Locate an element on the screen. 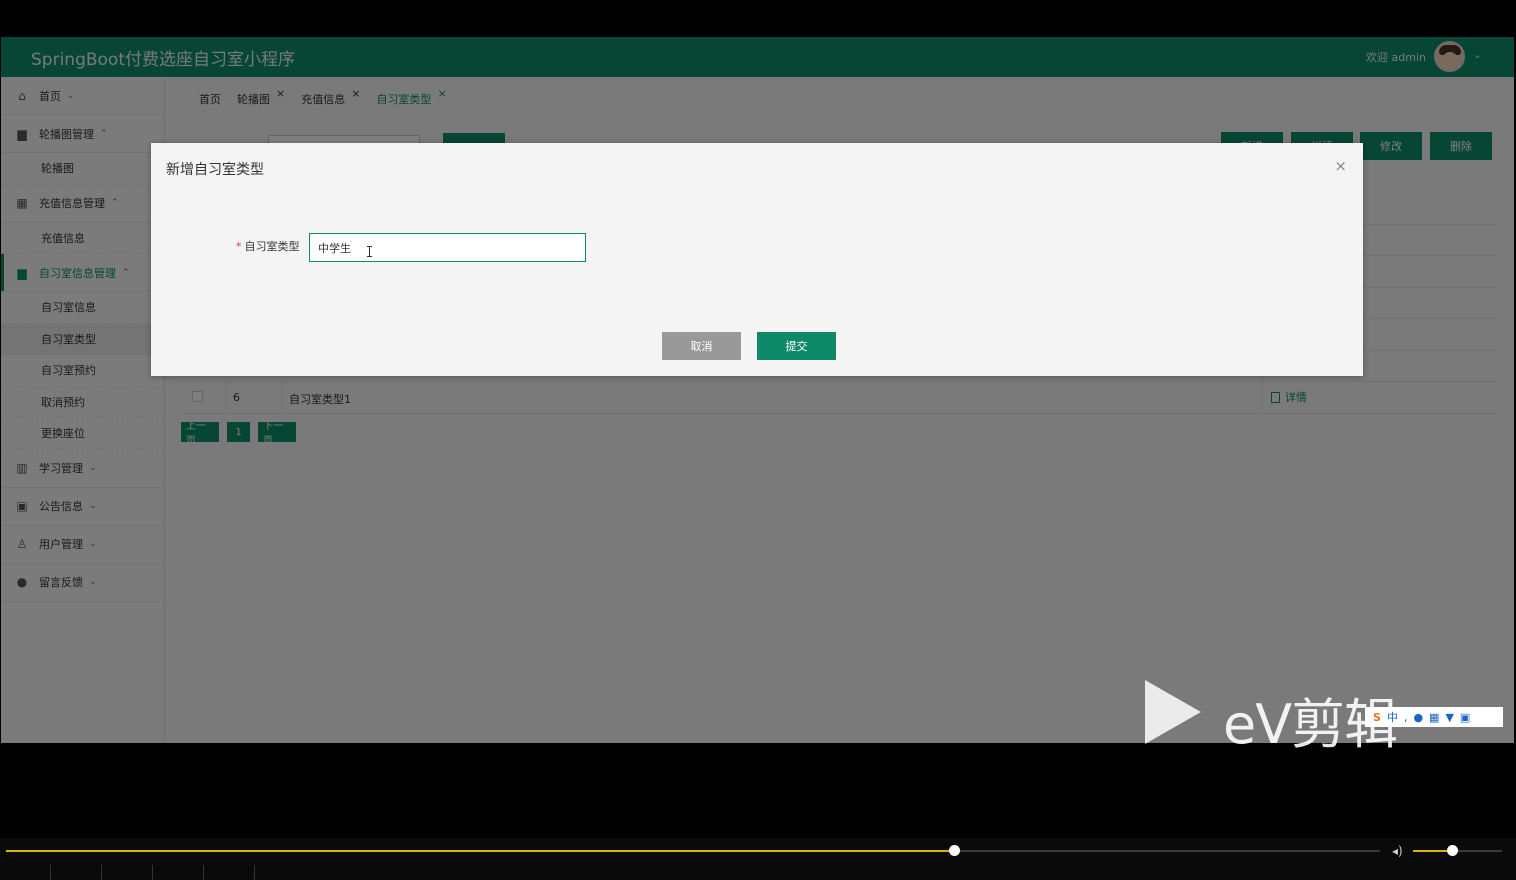 The width and height of the screenshot is (1516, 880). ime-toolbar: S 中 , ● ▦ ▼ ▣ is located at coordinates (1434, 717).